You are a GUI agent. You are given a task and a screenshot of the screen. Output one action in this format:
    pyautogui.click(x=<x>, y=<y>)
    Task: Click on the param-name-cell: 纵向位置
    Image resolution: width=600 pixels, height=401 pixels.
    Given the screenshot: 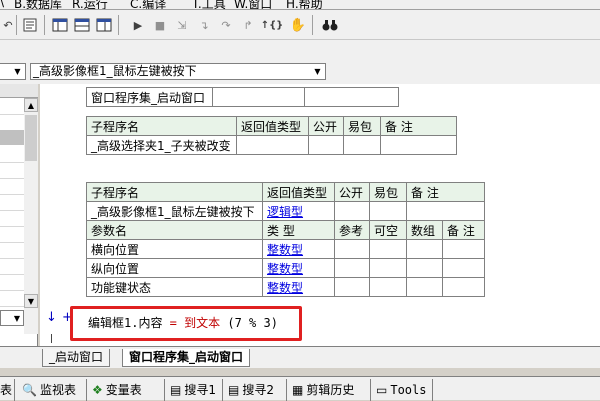 What is the action you would take?
    pyautogui.click(x=174, y=268)
    